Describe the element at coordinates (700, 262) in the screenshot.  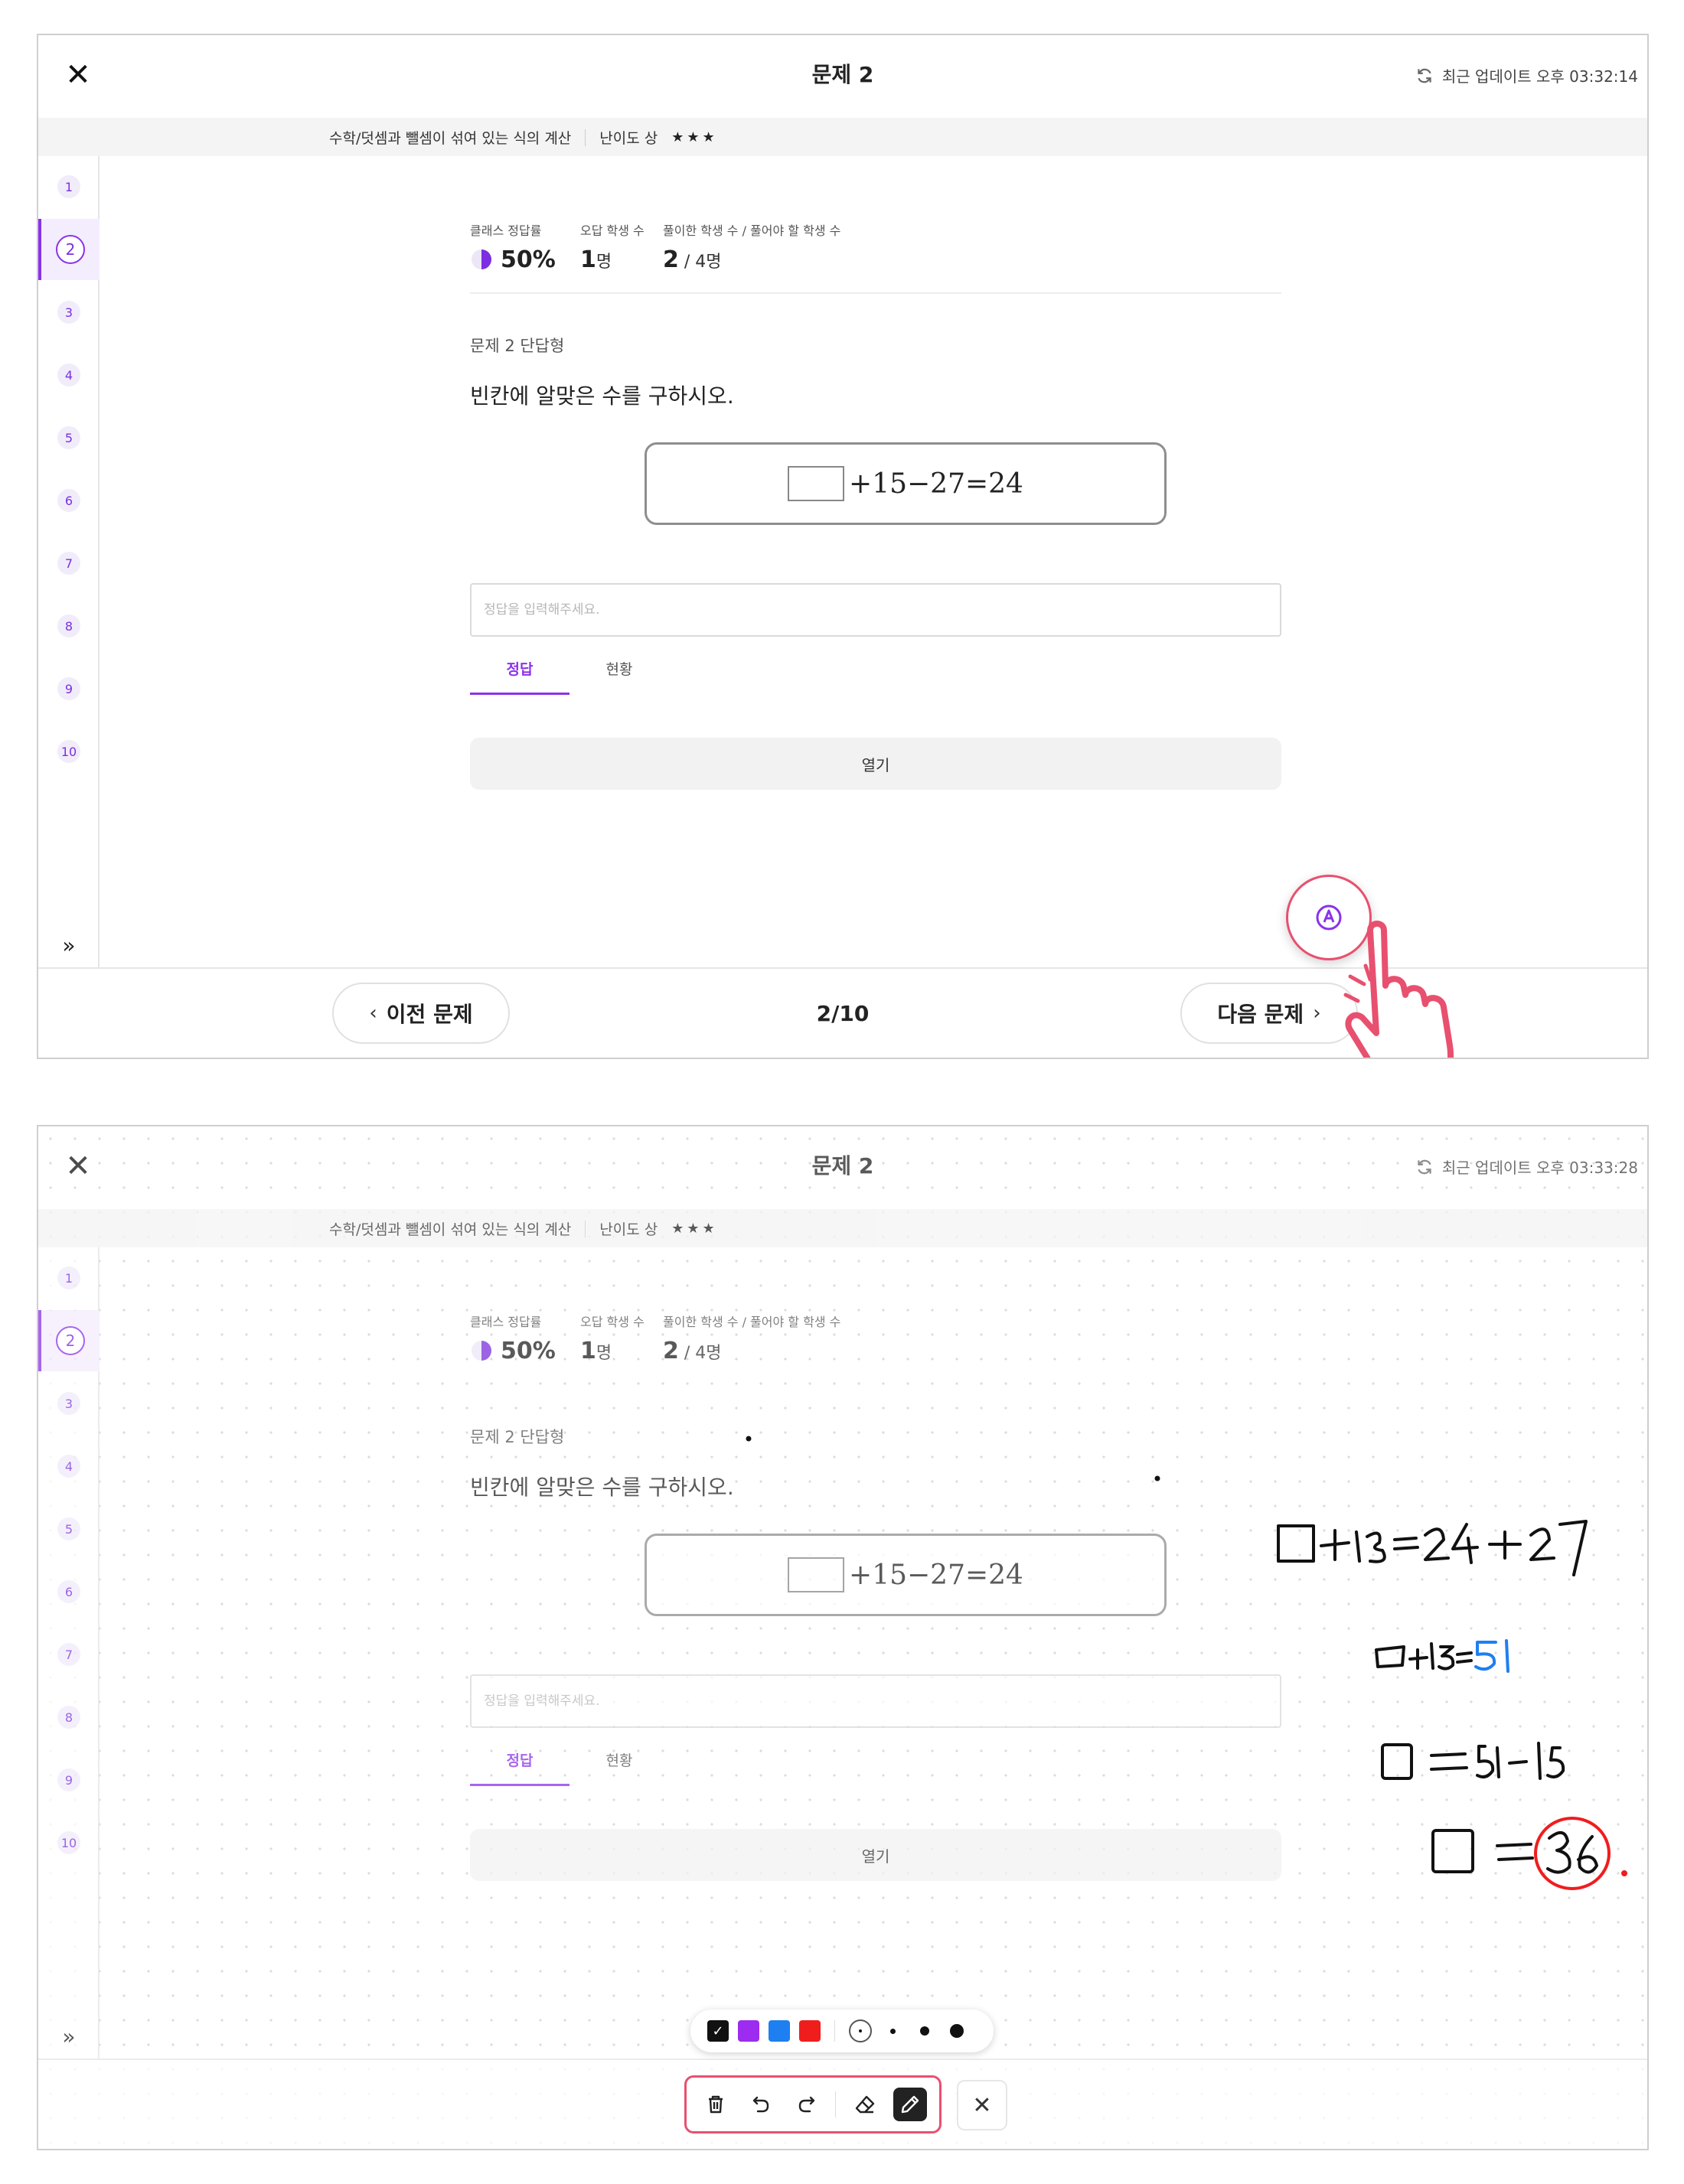
I see `solved-count-total: / 4명` at that location.